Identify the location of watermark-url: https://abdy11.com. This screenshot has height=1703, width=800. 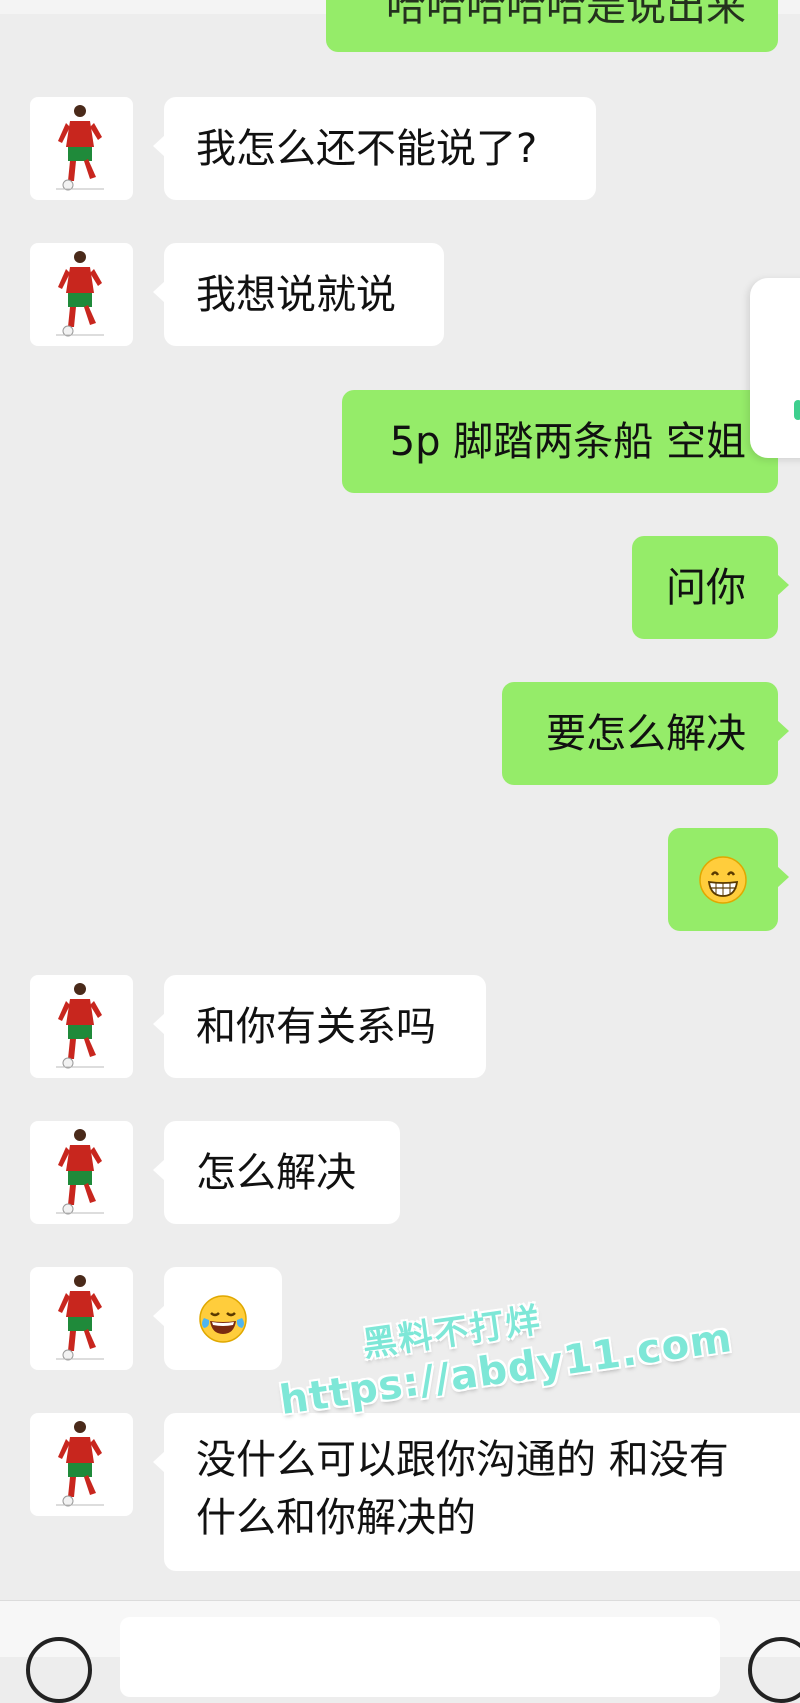
(506, 1369).